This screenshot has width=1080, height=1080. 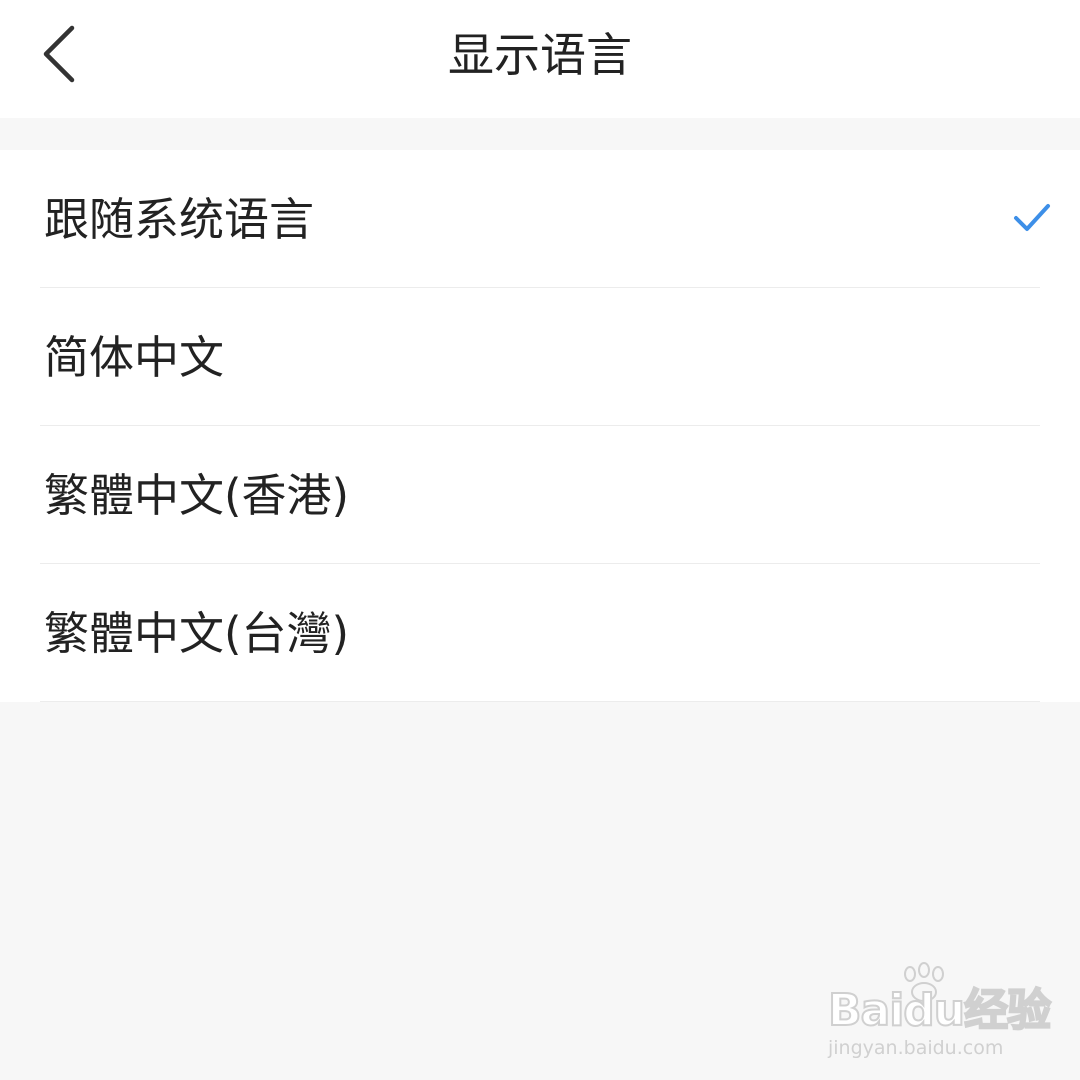 What do you see at coordinates (540, 219) in the screenshot?
I see `language-option-follow-system: 跟随系统语言` at bounding box center [540, 219].